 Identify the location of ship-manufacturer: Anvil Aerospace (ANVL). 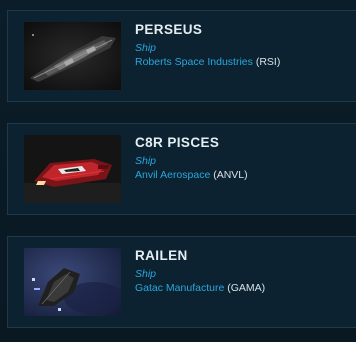
(242, 175).